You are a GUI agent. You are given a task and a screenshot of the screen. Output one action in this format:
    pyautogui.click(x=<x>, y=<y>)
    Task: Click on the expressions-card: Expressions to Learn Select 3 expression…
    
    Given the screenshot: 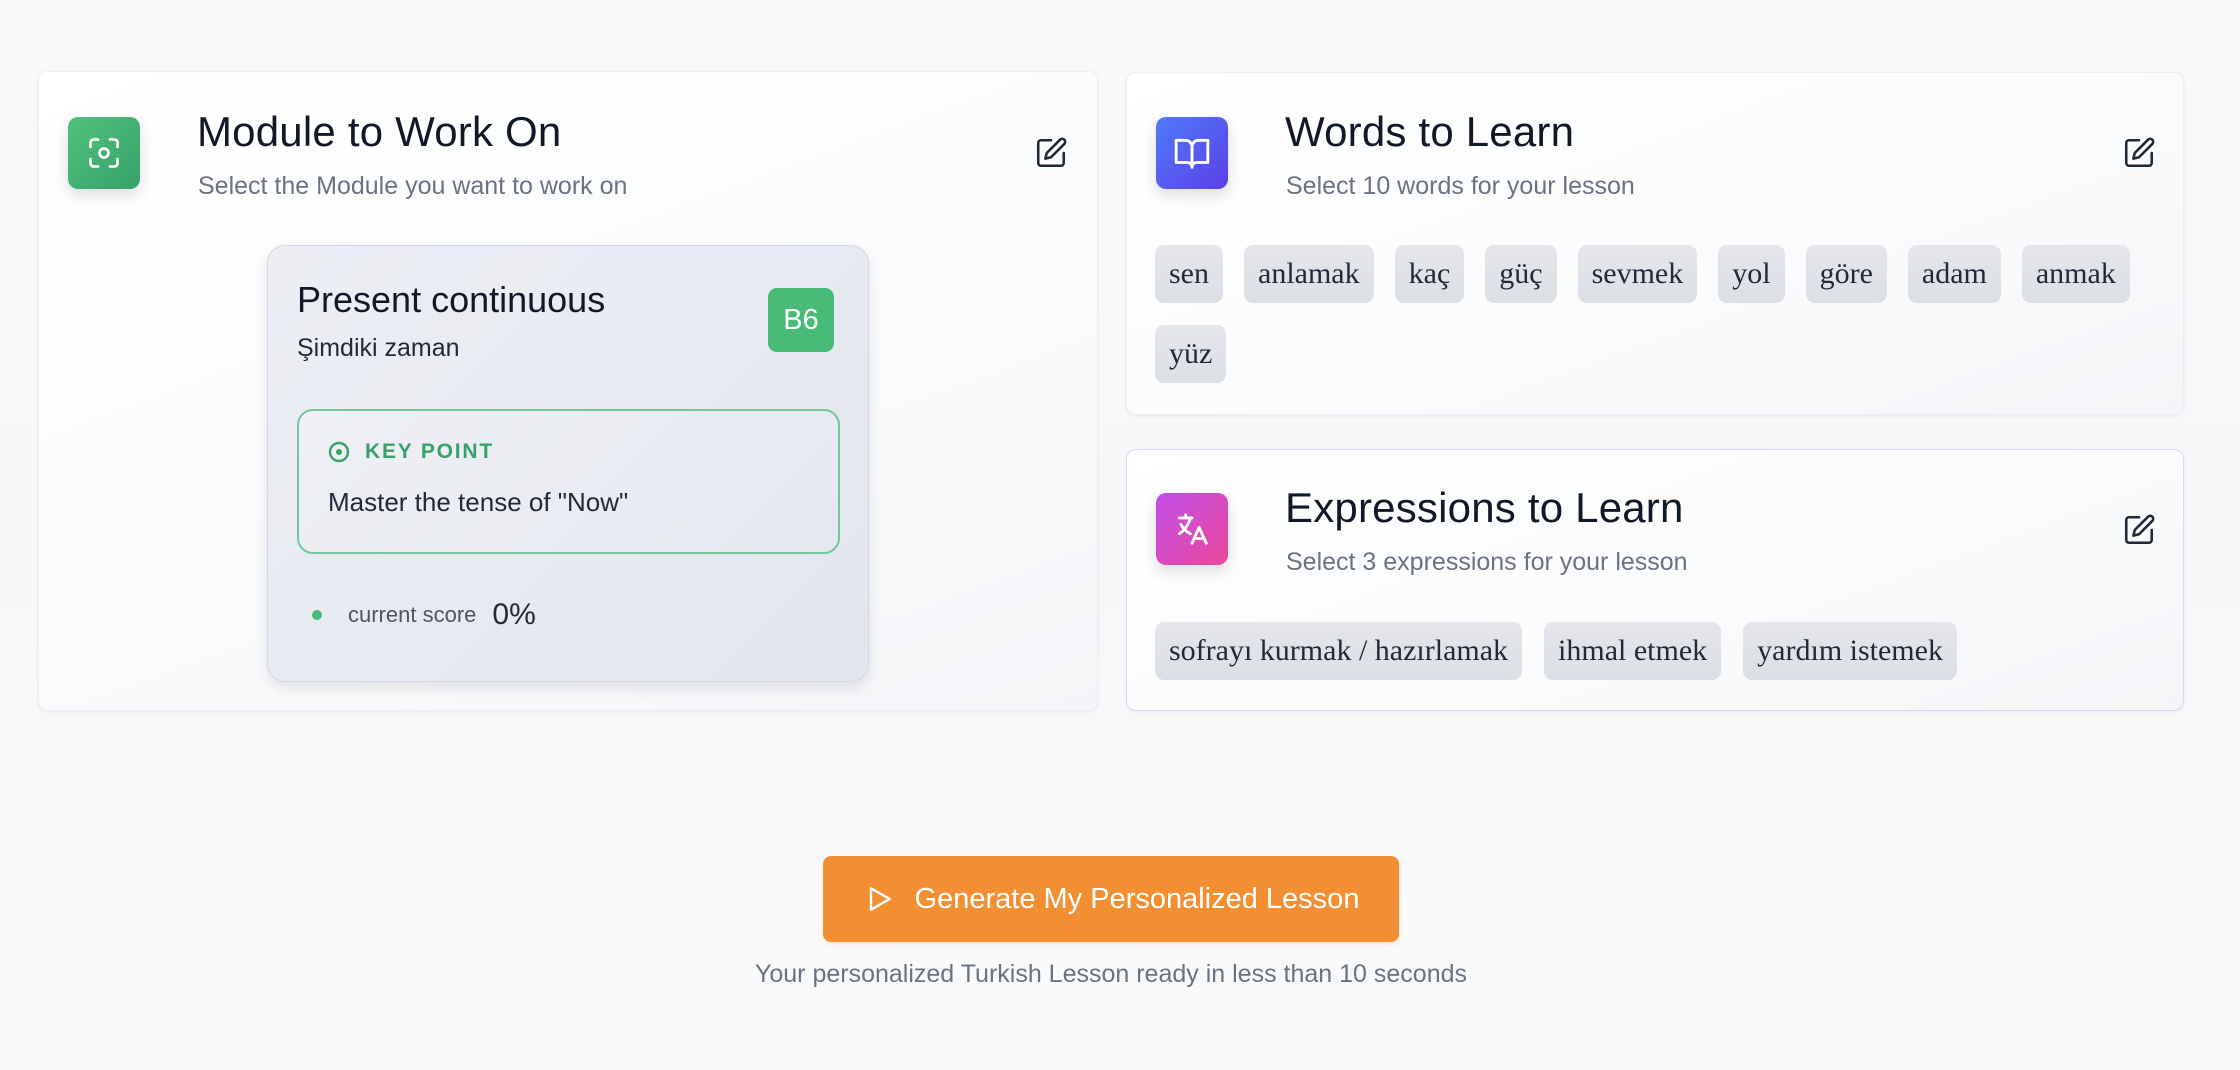 What is the action you would take?
    pyautogui.click(x=1655, y=580)
    